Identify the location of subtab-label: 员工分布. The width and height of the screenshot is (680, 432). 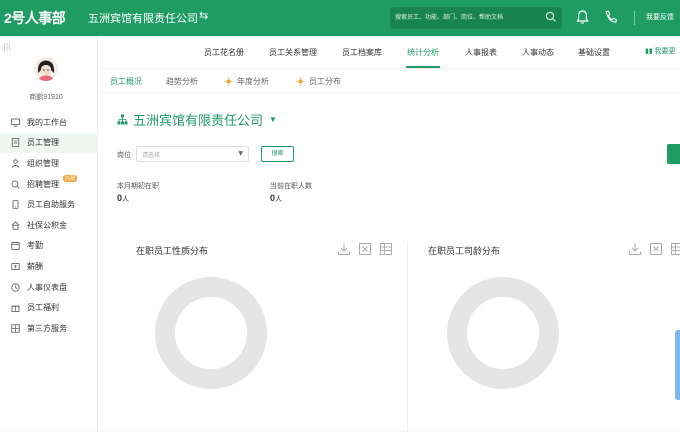
(325, 81).